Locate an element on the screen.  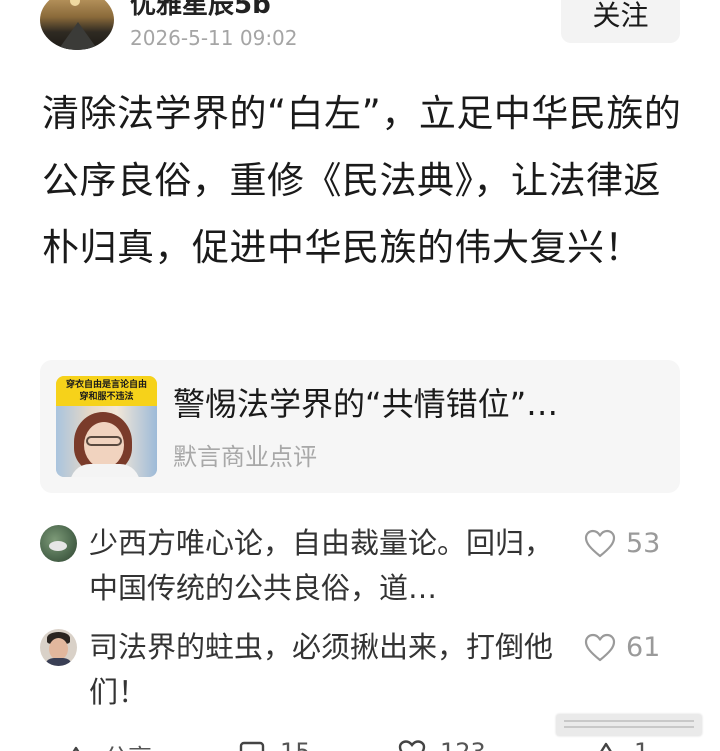
like-count: 123 is located at coordinates (463, 744).